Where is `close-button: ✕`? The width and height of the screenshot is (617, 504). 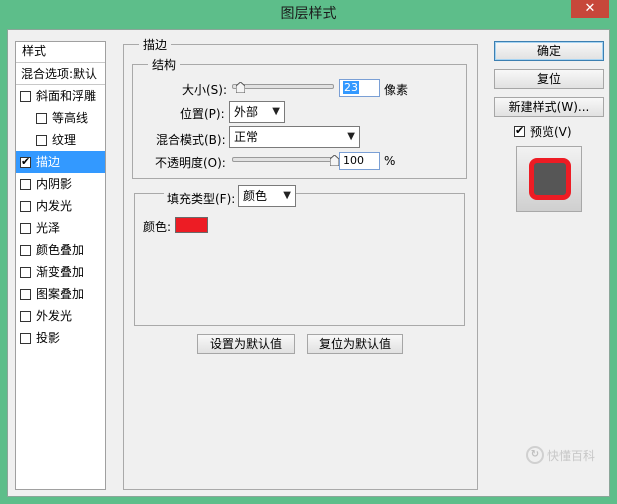
close-button: ✕ is located at coordinates (590, 9).